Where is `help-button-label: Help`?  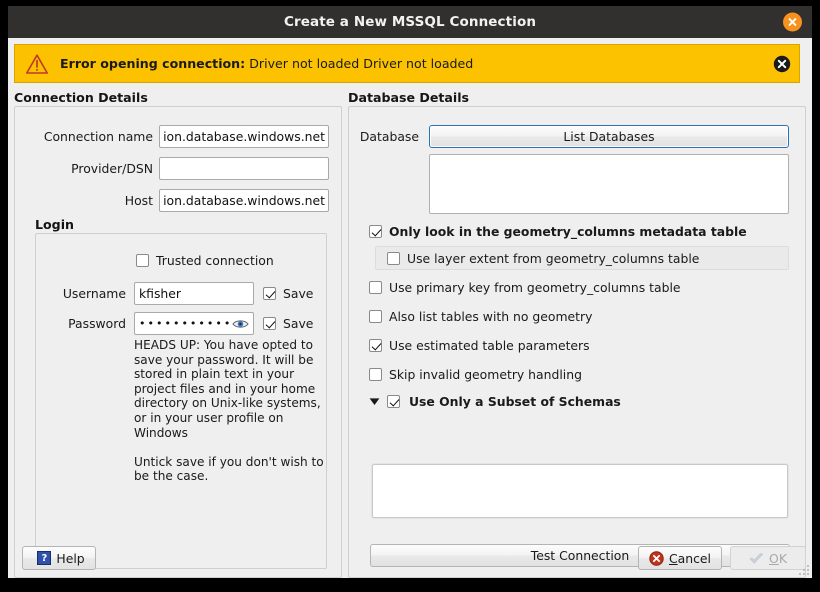
help-button-label: Help is located at coordinates (70, 558).